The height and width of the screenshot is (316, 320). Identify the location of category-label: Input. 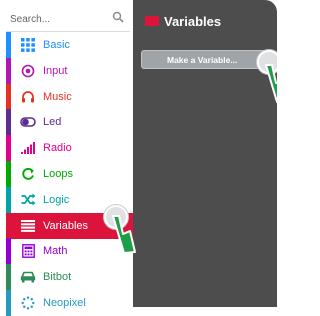
(55, 70).